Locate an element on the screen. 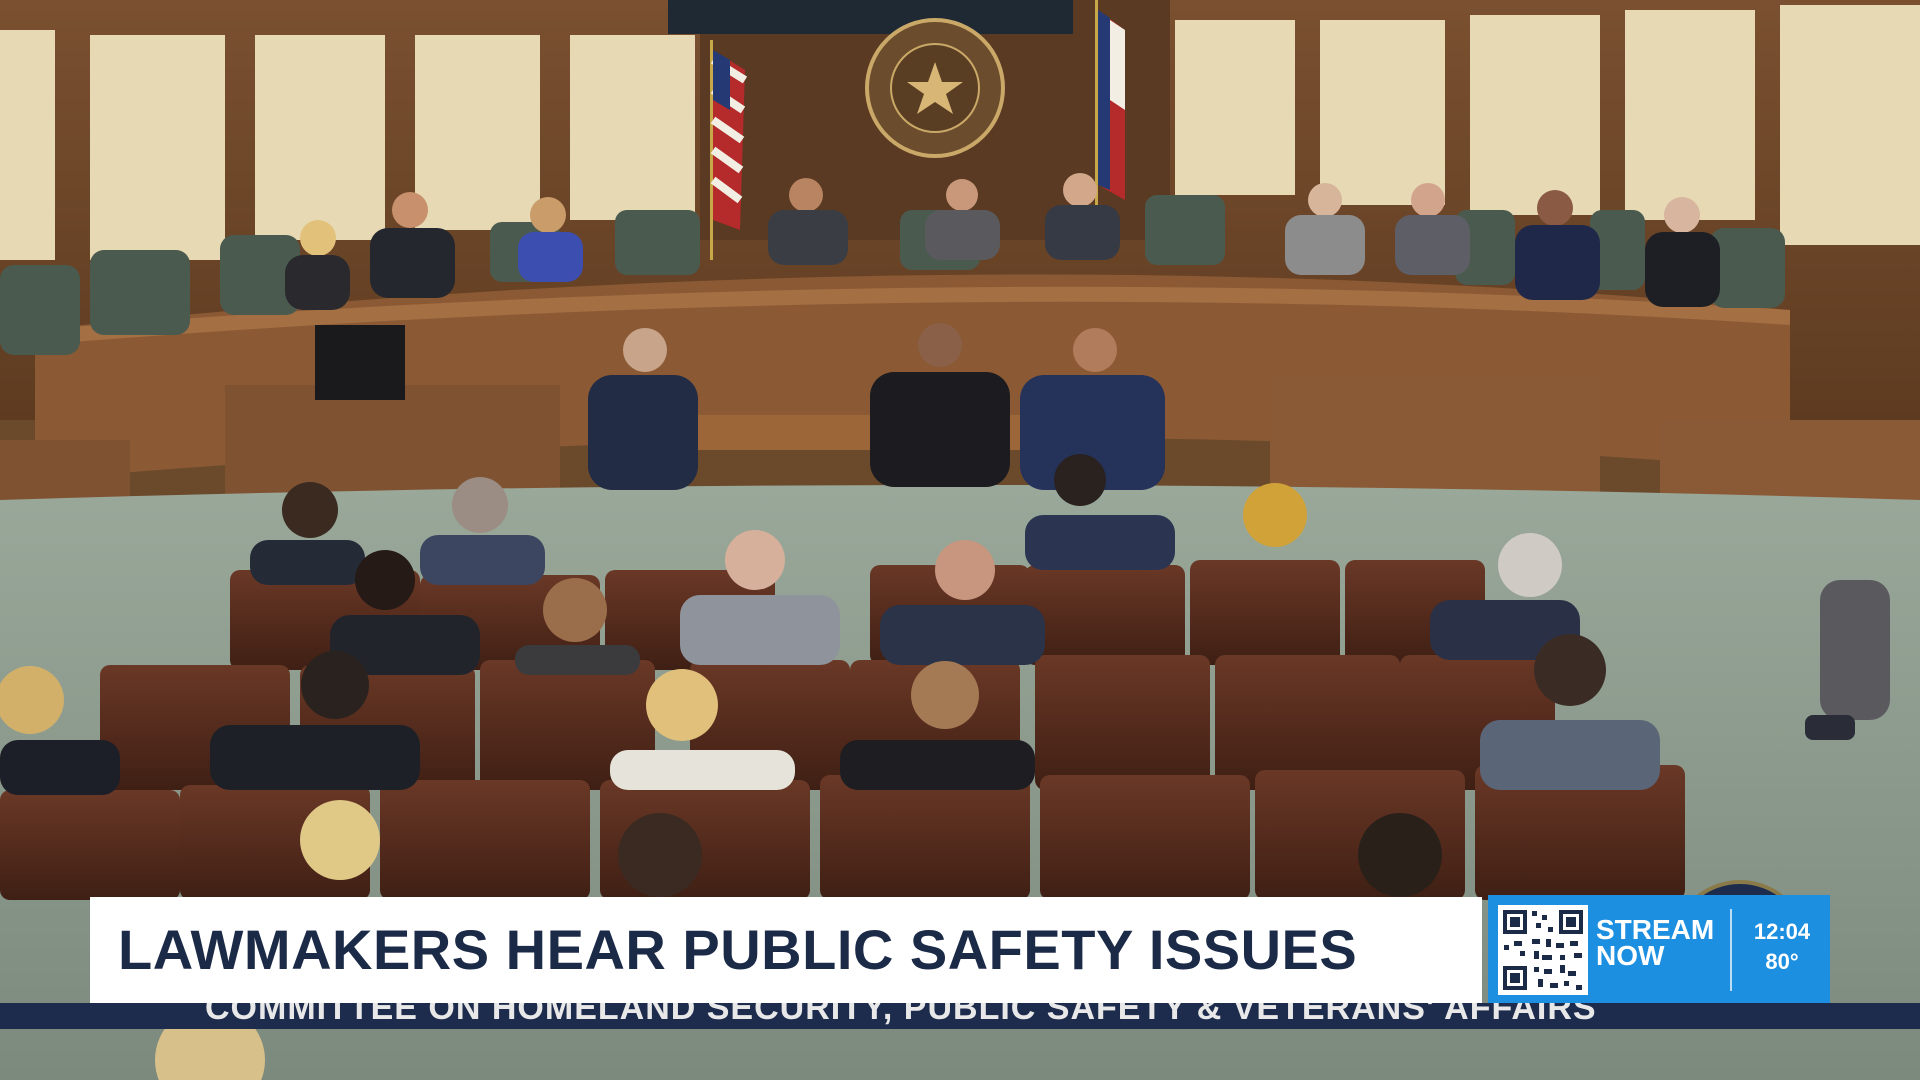 This screenshot has width=1920, height=1080. overhead-screen is located at coordinates (870, 17).